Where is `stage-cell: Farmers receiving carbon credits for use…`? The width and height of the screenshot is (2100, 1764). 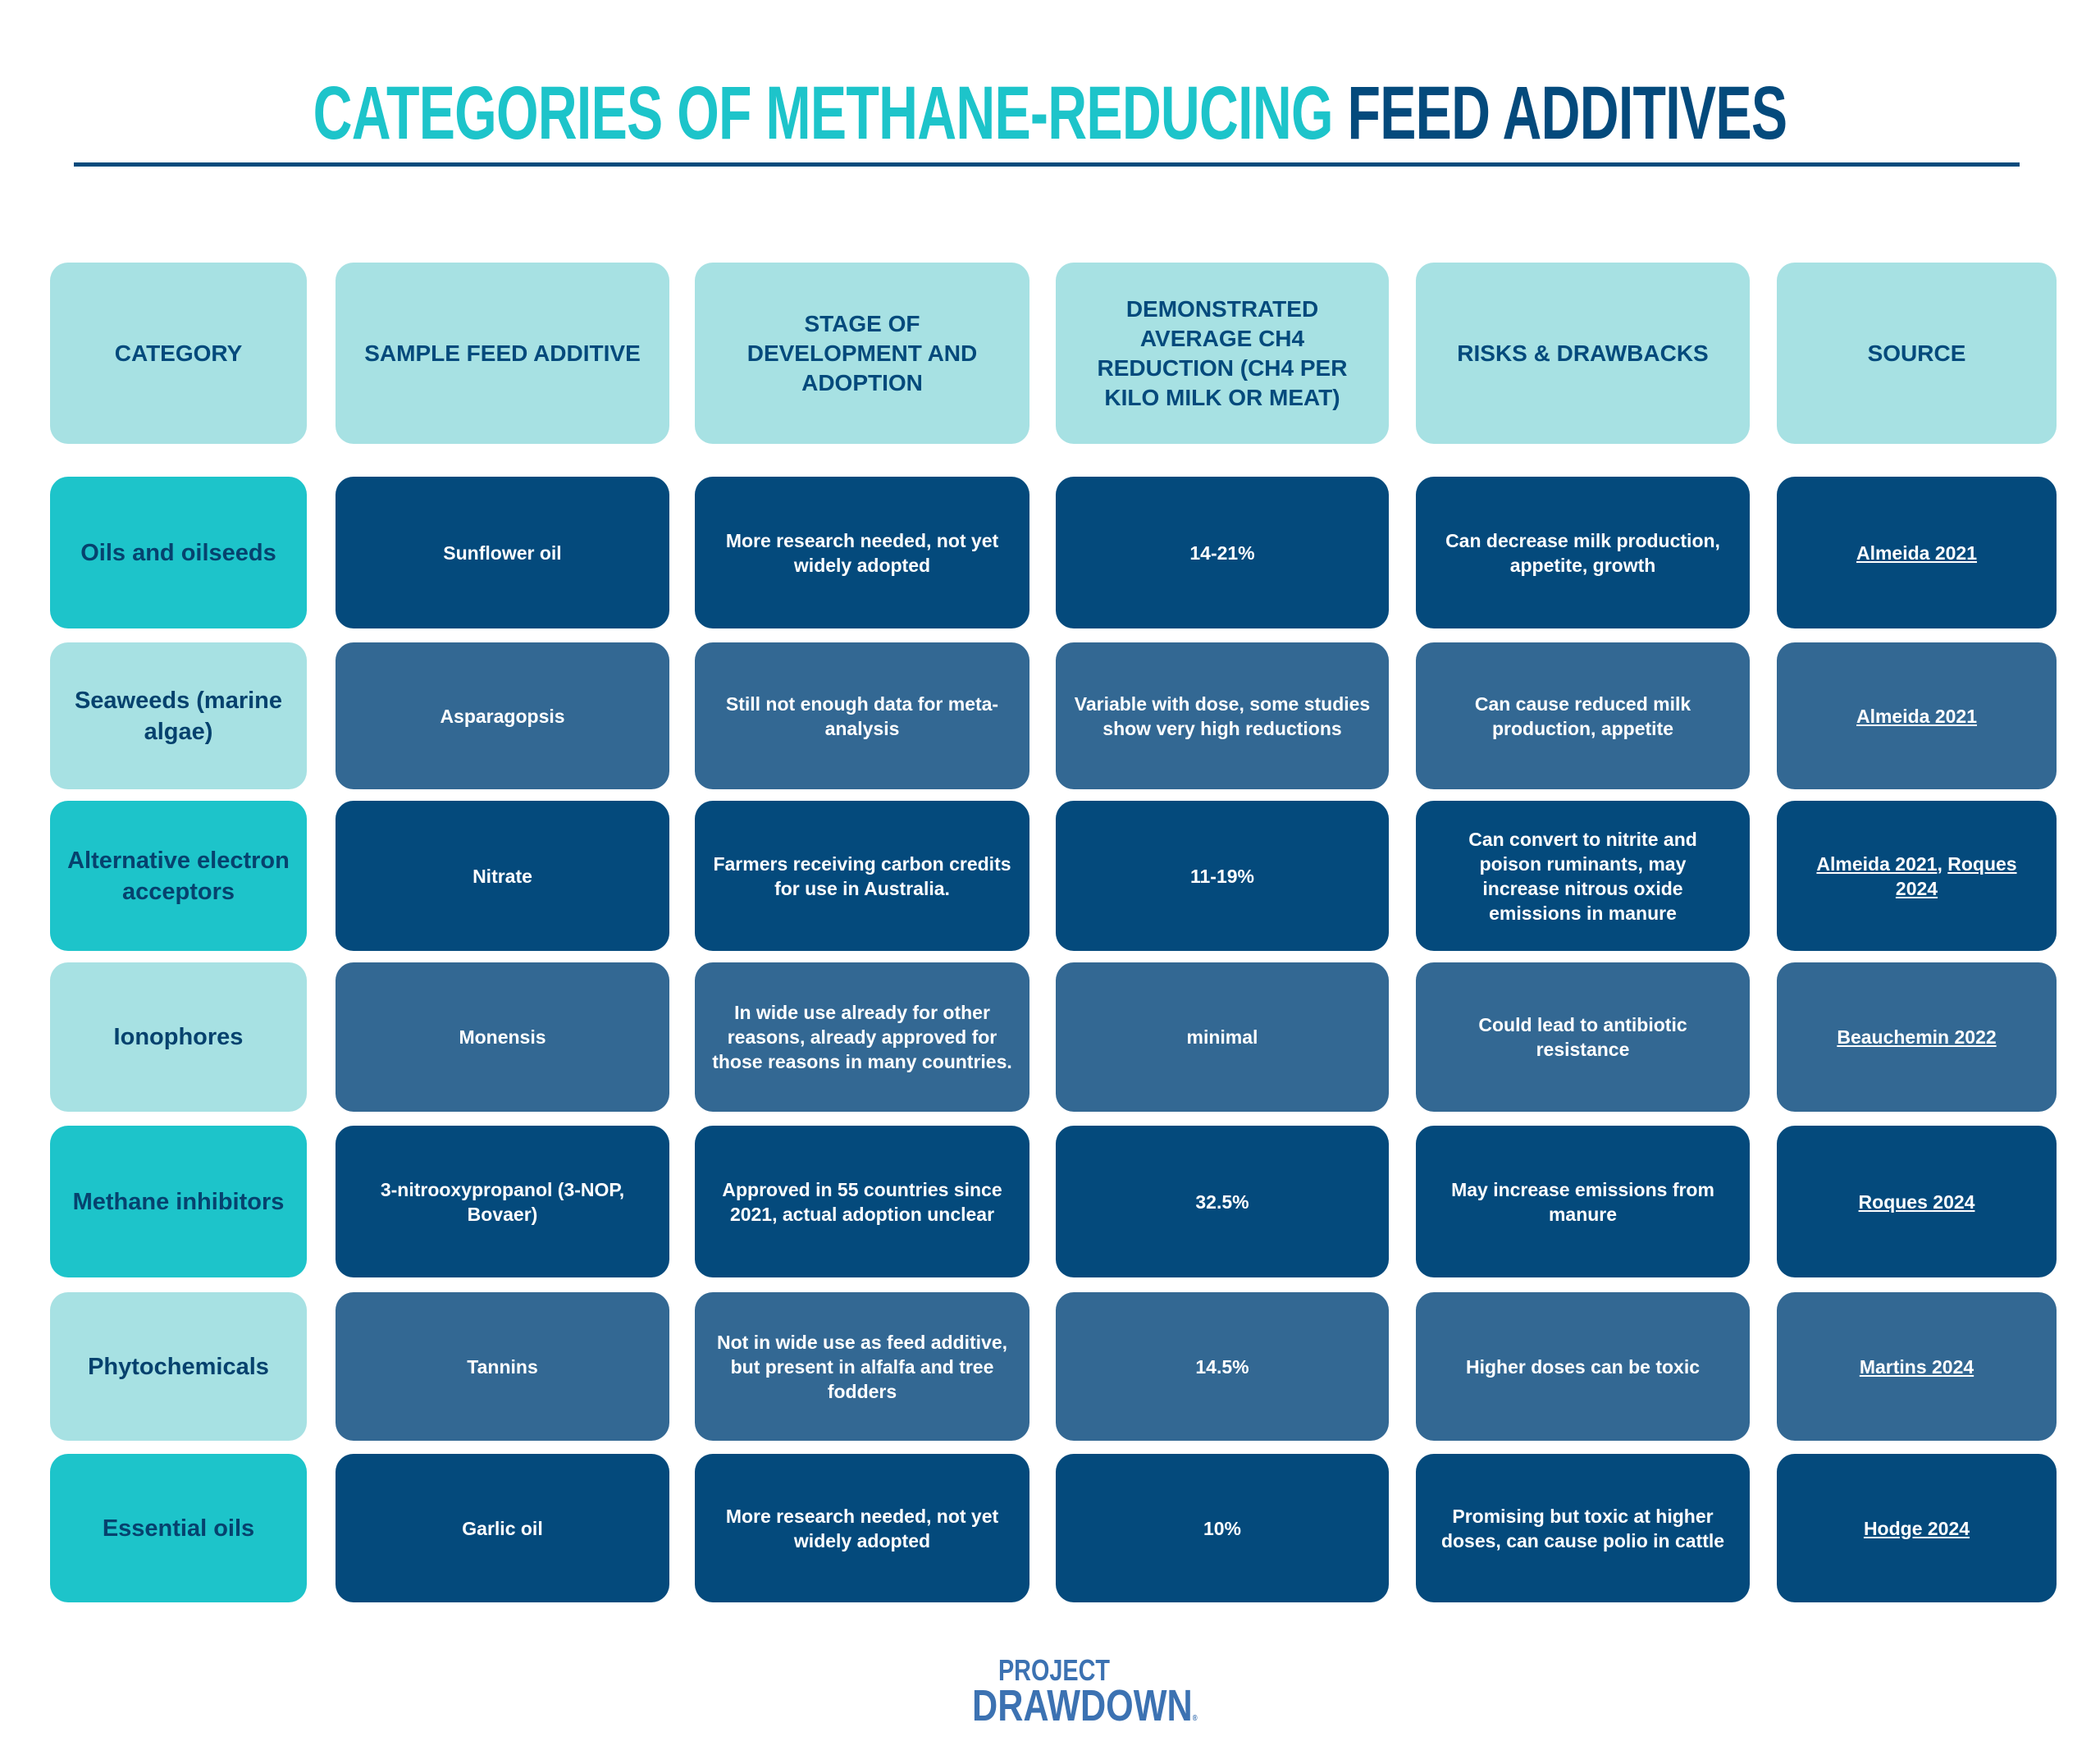 stage-cell: Farmers receiving carbon credits for use… is located at coordinates (862, 876).